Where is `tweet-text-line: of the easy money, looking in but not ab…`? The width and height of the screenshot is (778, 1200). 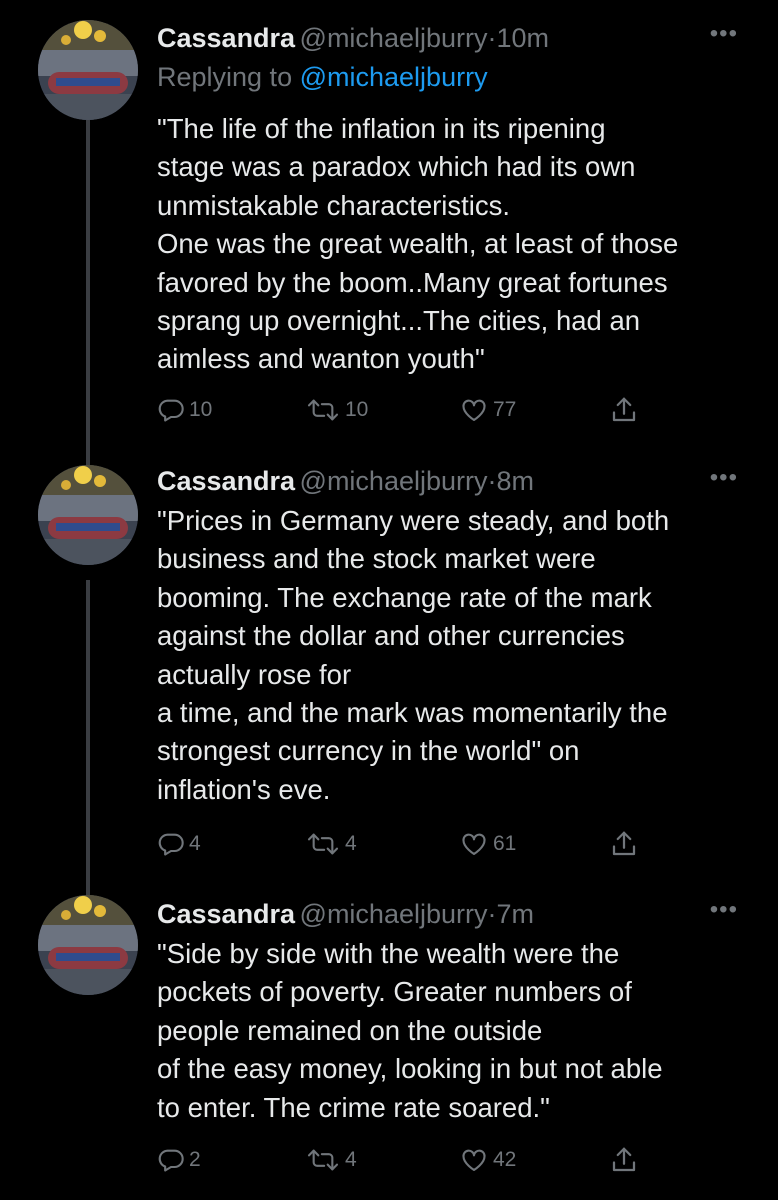
tweet-text-line: of the easy money, looking in but not ab… is located at coordinates (410, 1069).